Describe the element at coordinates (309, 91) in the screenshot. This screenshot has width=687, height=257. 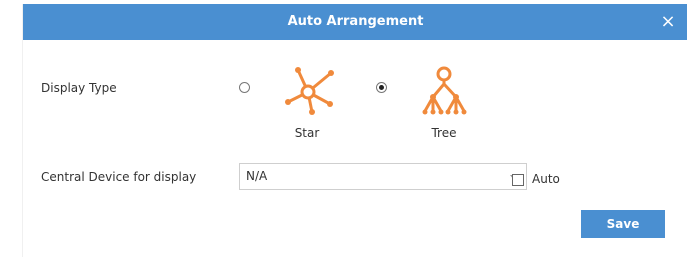
I see `star-topology-icon` at that location.